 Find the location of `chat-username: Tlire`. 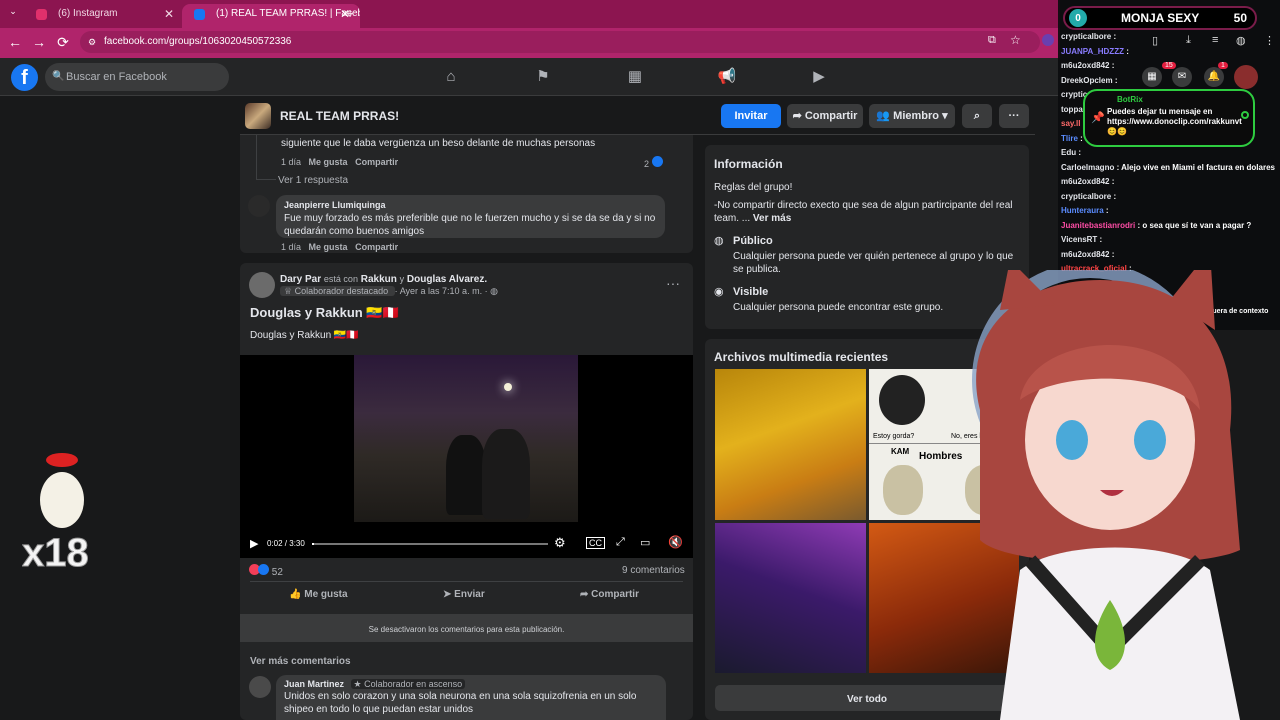

chat-username: Tlire is located at coordinates (1069, 138).